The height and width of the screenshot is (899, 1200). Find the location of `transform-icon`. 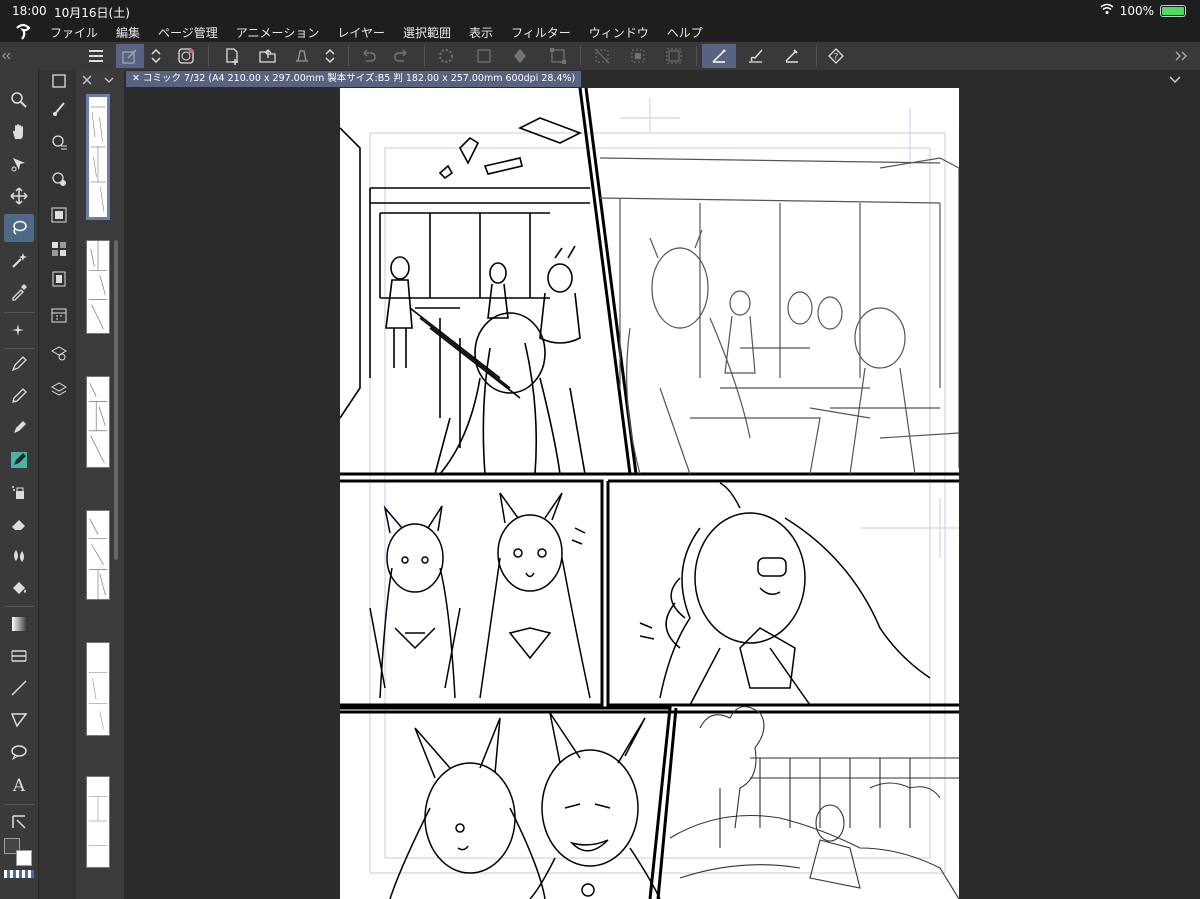

transform-icon is located at coordinates (558, 56).